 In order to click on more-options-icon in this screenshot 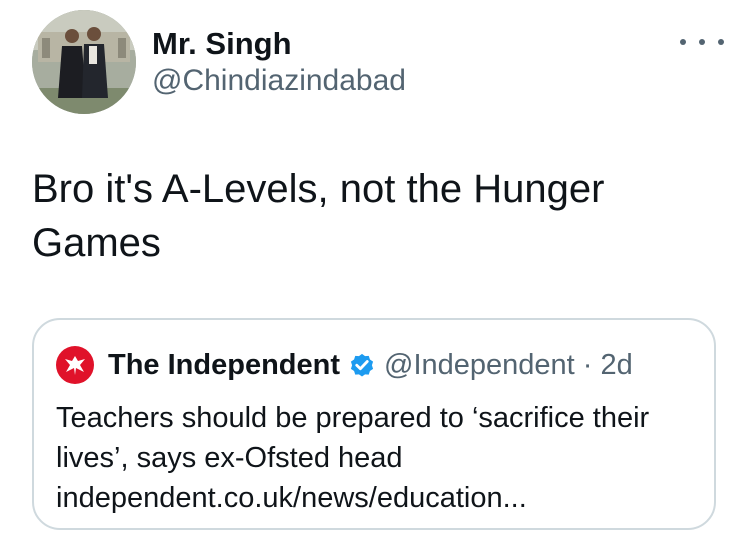, I will do `click(683, 42)`.